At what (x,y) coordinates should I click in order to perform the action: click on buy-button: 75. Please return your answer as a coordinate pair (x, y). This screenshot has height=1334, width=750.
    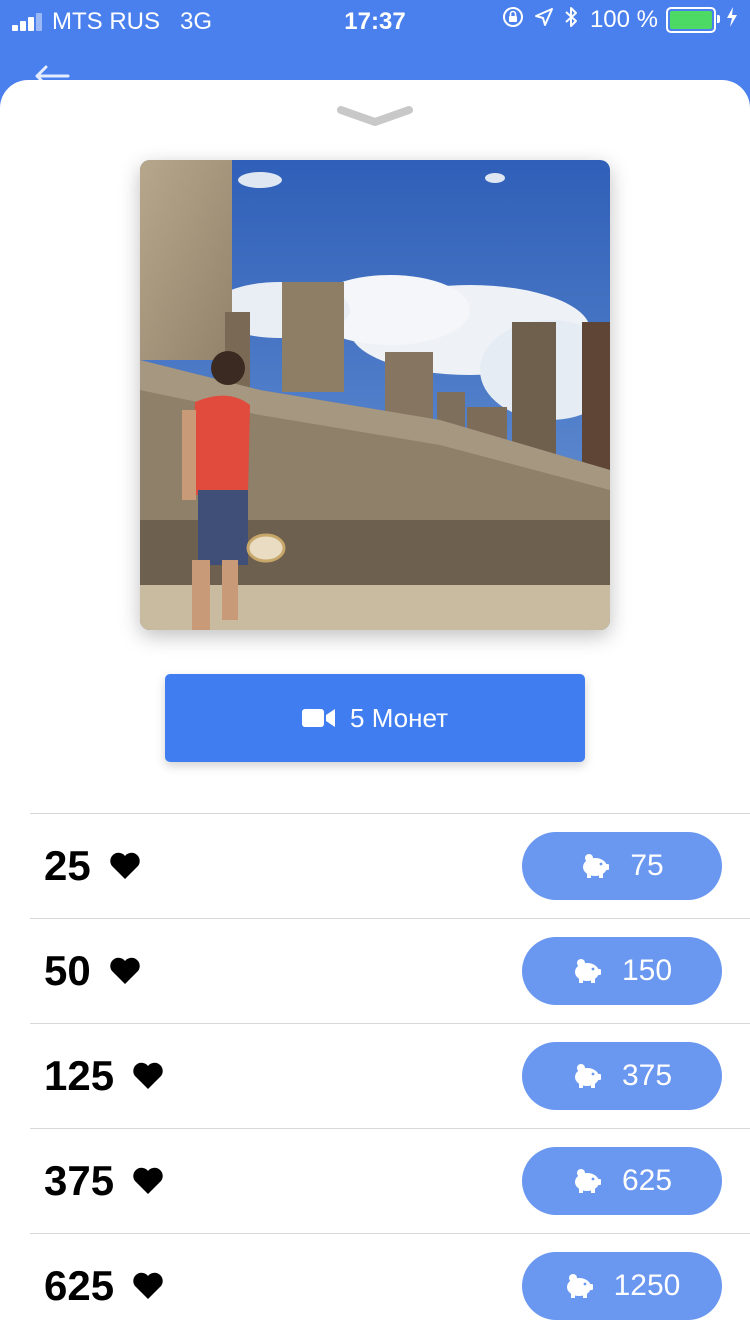
    Looking at the image, I should click on (622, 866).